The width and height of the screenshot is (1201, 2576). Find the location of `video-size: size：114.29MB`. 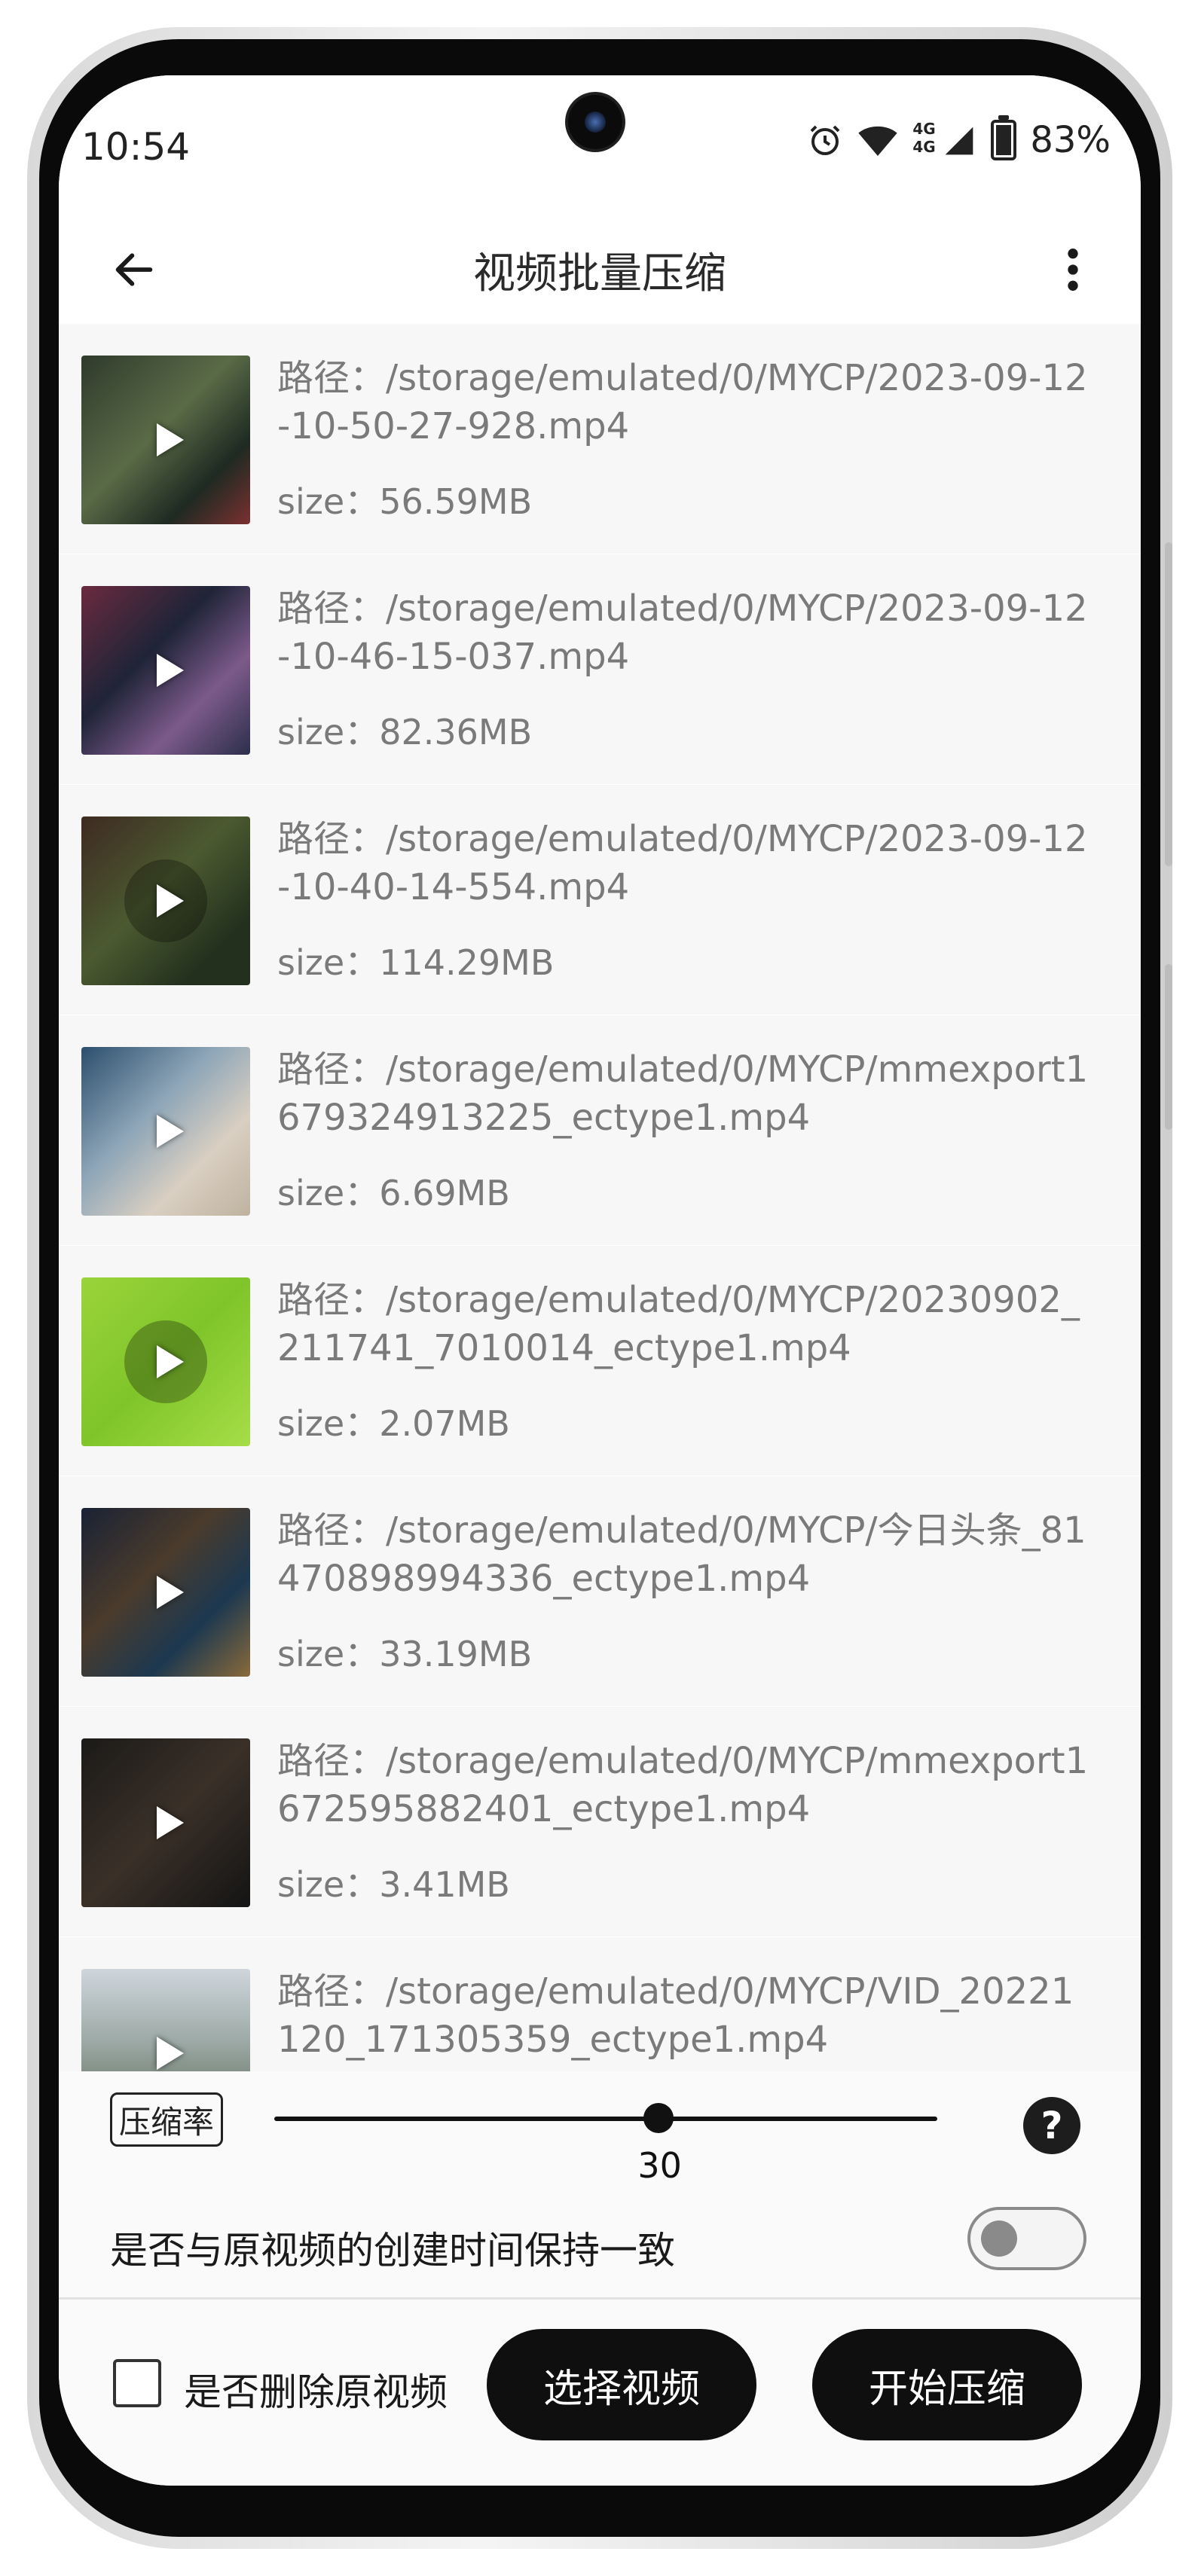

video-size: size：114.29MB is located at coordinates (416, 963).